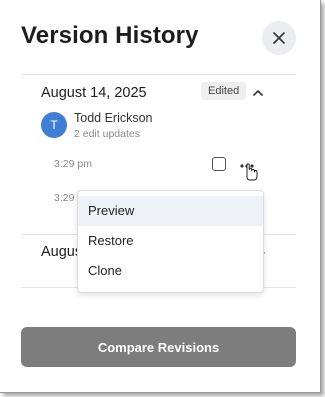  I want to click on collapse-button, so click(258, 94).